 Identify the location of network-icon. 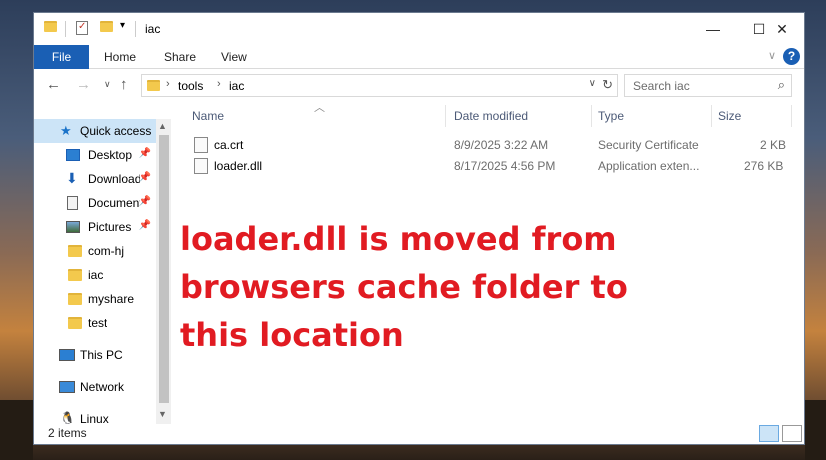
(67, 387).